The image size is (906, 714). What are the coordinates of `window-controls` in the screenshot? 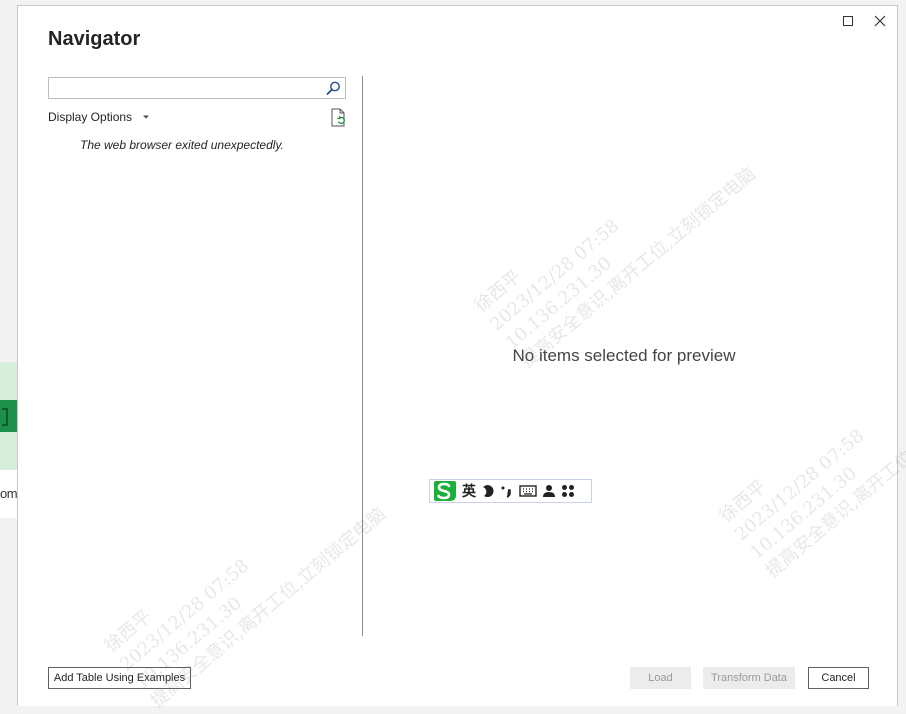 It's located at (864, 21).